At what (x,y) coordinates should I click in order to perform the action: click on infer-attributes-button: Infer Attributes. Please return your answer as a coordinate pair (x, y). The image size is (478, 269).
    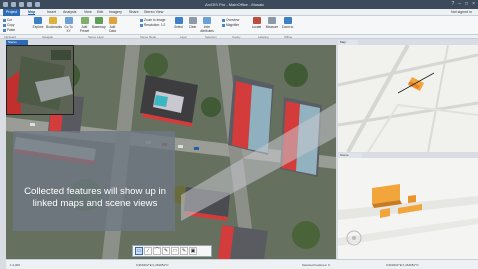
    Looking at the image, I should click on (207, 25).